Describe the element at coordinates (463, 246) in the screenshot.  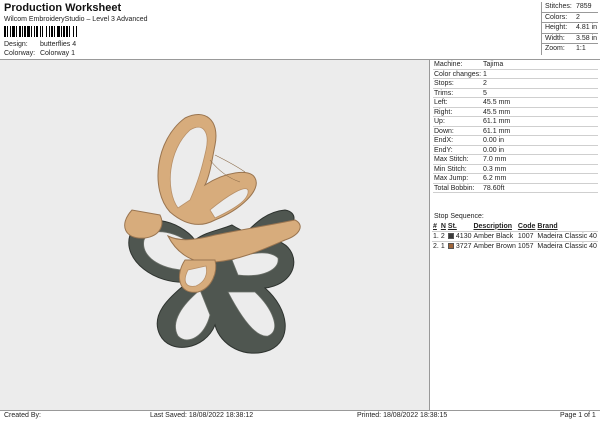
I see `stitch-count-value: 3727` at that location.